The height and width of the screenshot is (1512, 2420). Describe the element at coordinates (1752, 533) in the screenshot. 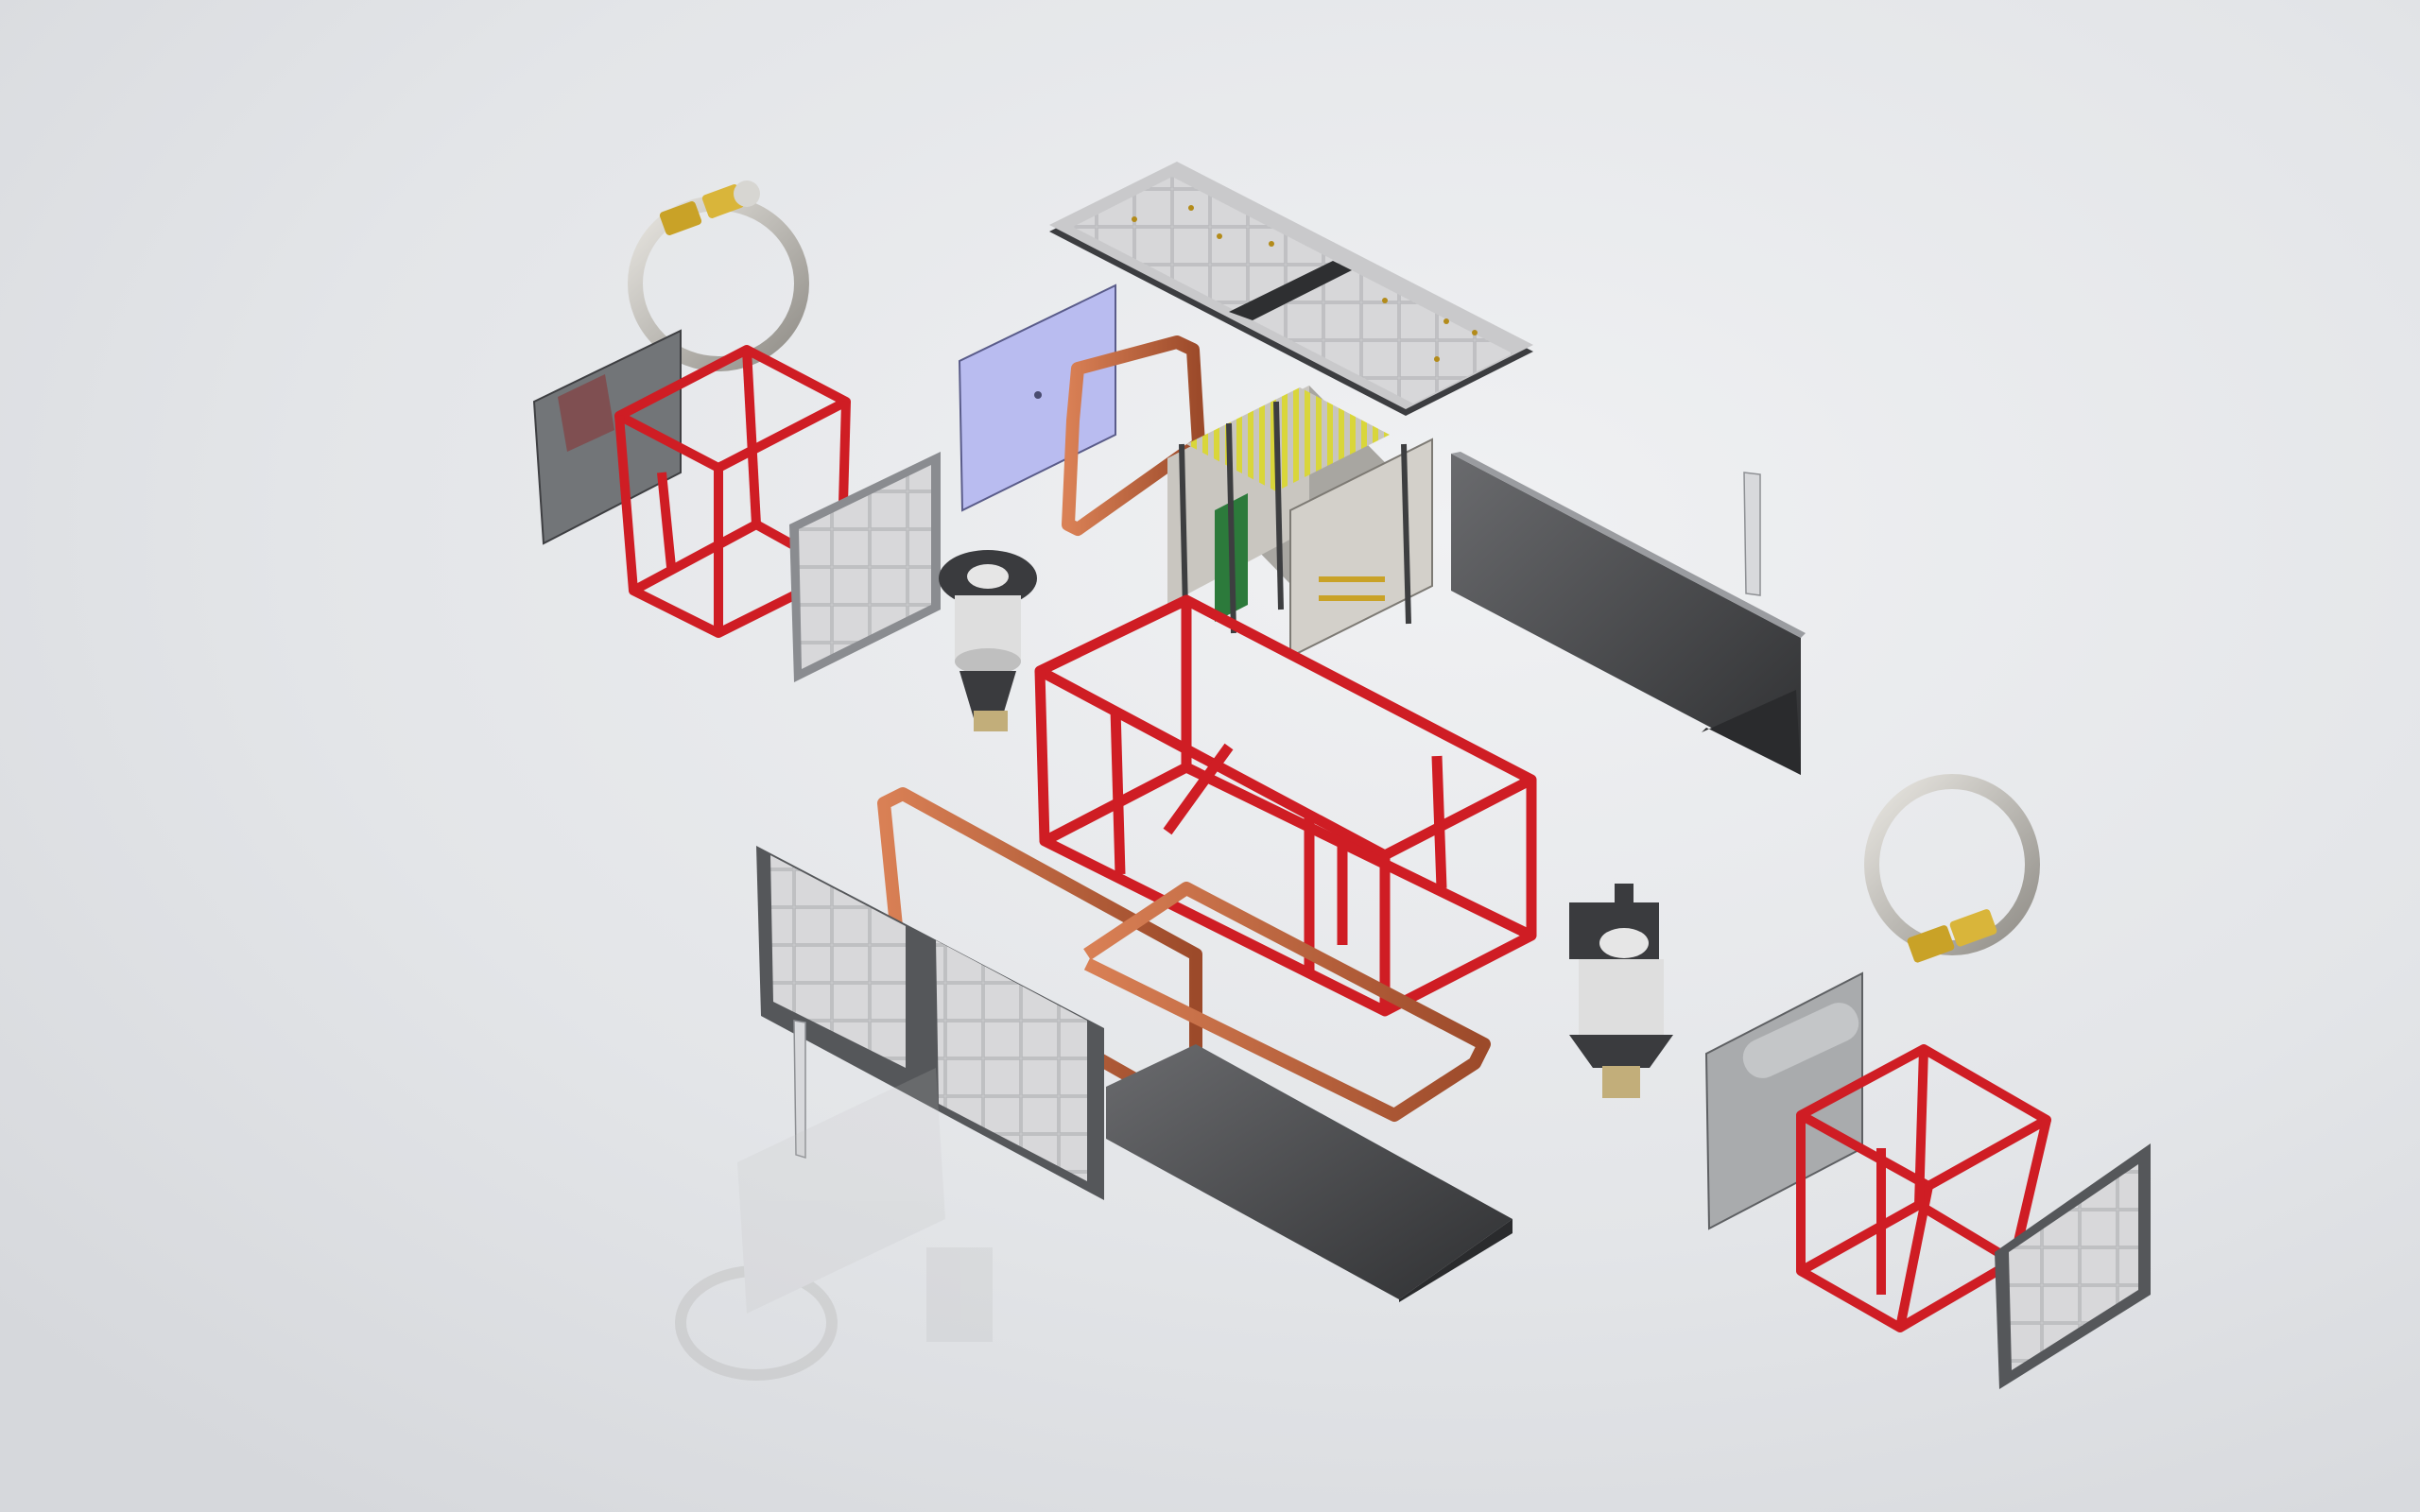

I see `slot-plate-right` at that location.